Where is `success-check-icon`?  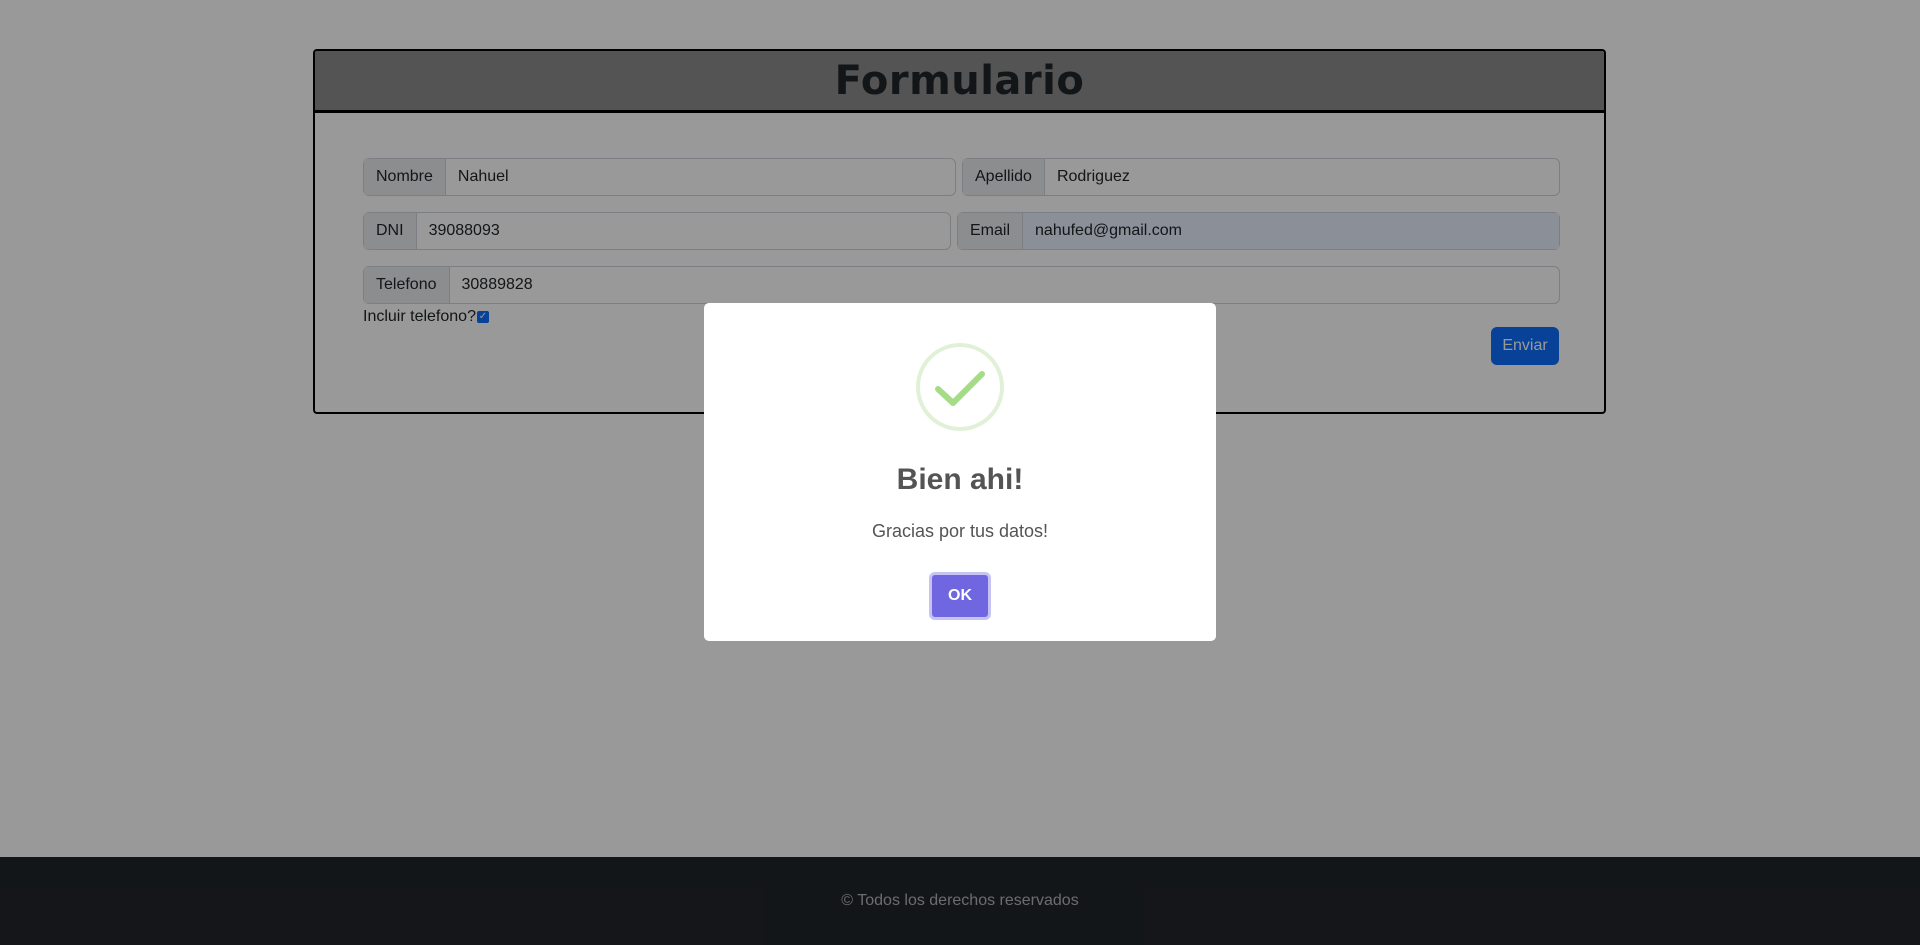
success-check-icon is located at coordinates (960, 387).